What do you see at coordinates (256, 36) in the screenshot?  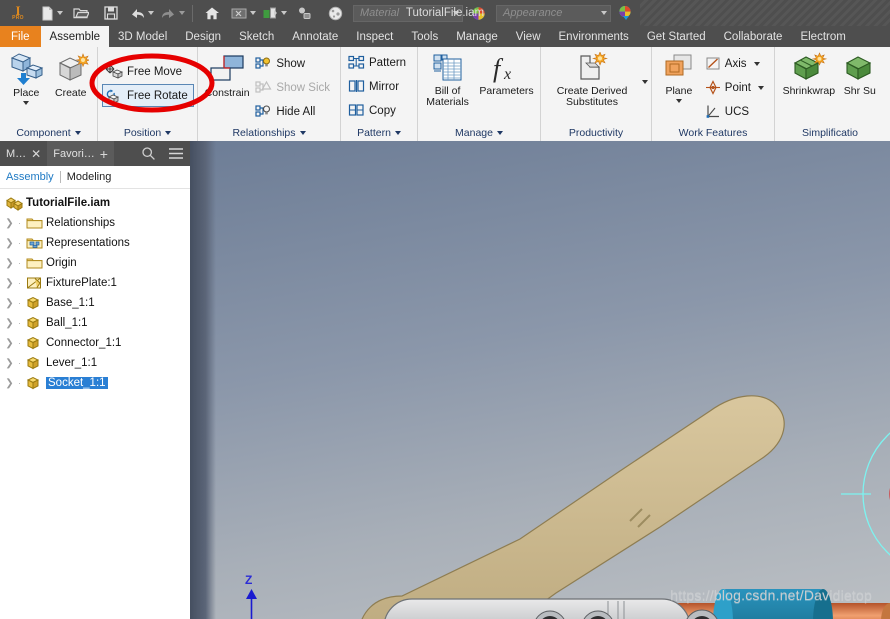 I see `tab-sketch: Sketch` at bounding box center [256, 36].